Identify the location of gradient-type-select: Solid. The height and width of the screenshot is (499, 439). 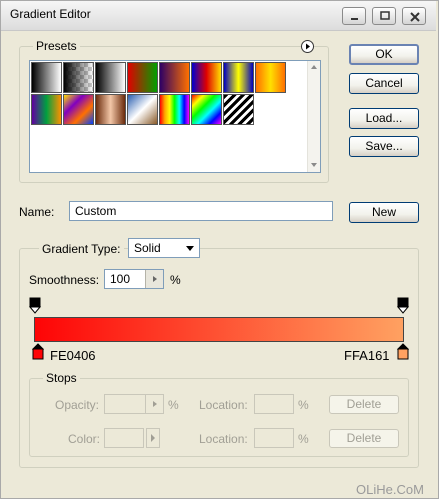
(164, 248).